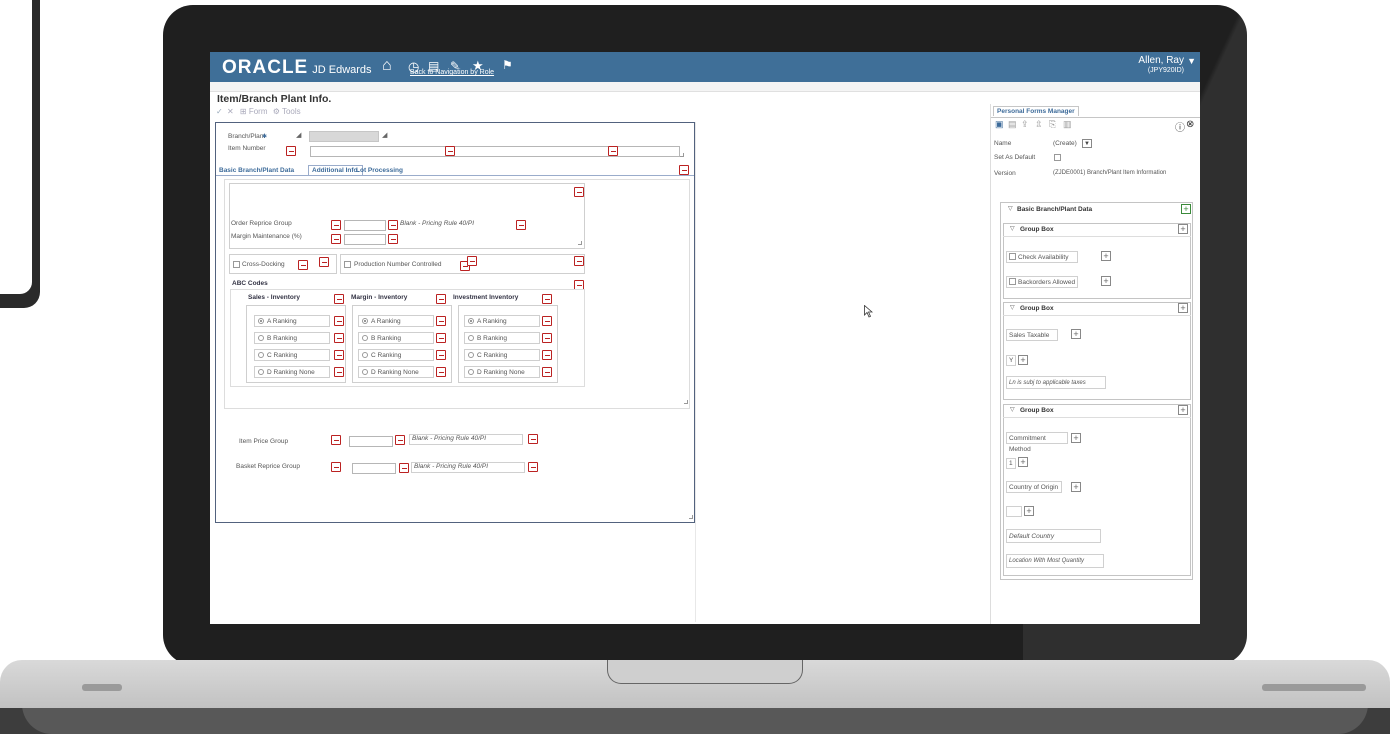 This screenshot has width=1390, height=734. I want to click on save-as-icon: ▤, so click(1012, 124).